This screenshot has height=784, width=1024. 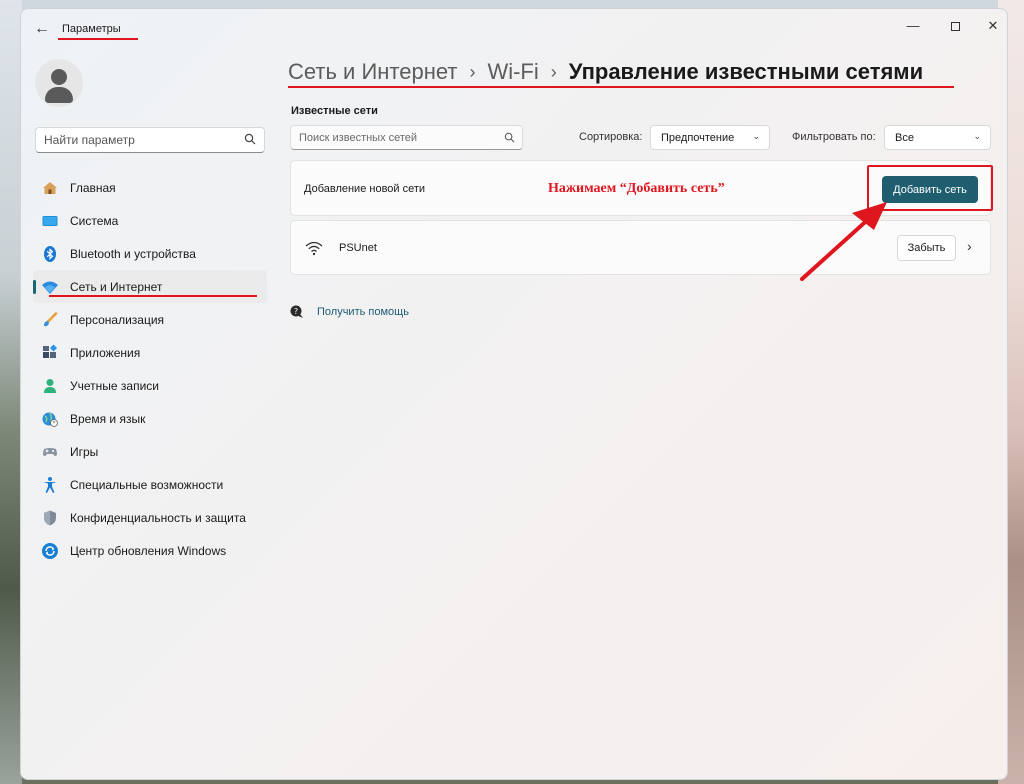 What do you see at coordinates (50, 254) in the screenshot?
I see `bluetooth-icon` at bounding box center [50, 254].